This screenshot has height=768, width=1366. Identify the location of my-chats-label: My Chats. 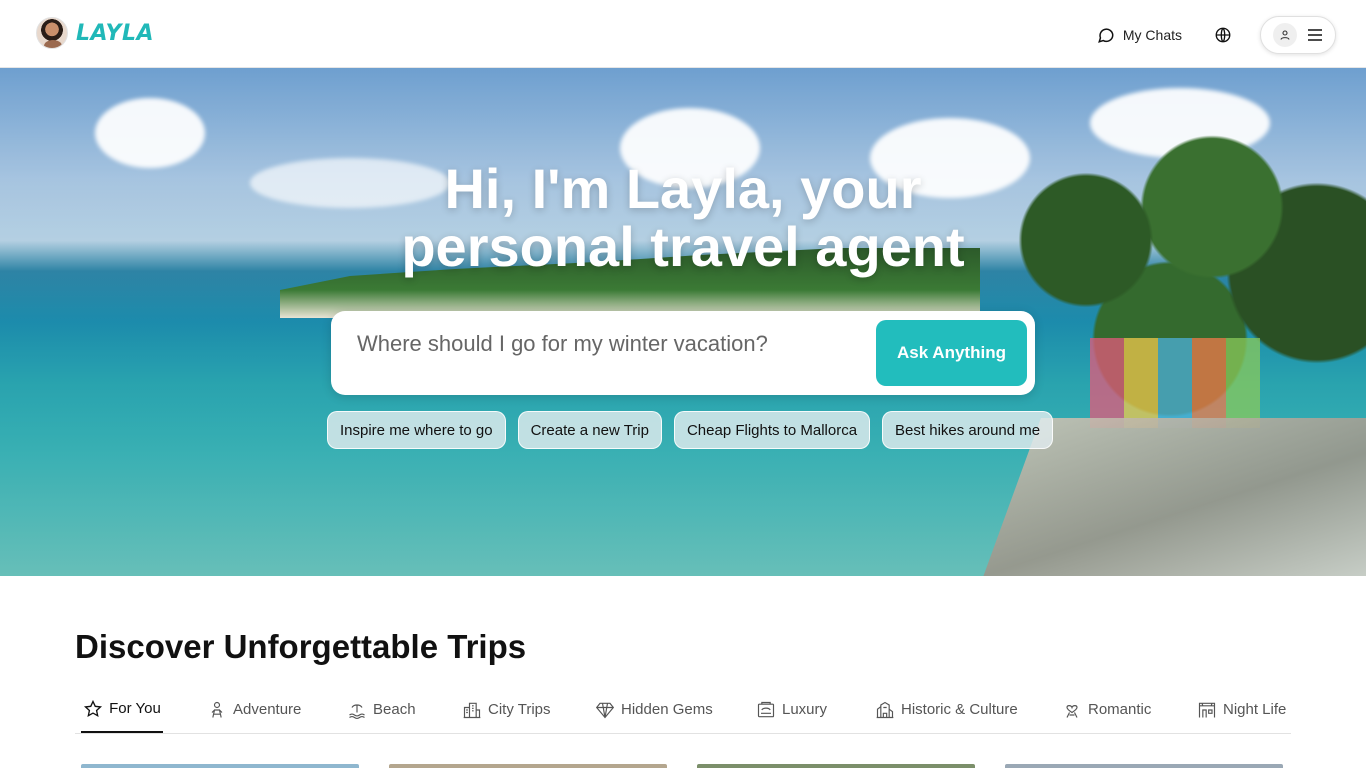
(1152, 35).